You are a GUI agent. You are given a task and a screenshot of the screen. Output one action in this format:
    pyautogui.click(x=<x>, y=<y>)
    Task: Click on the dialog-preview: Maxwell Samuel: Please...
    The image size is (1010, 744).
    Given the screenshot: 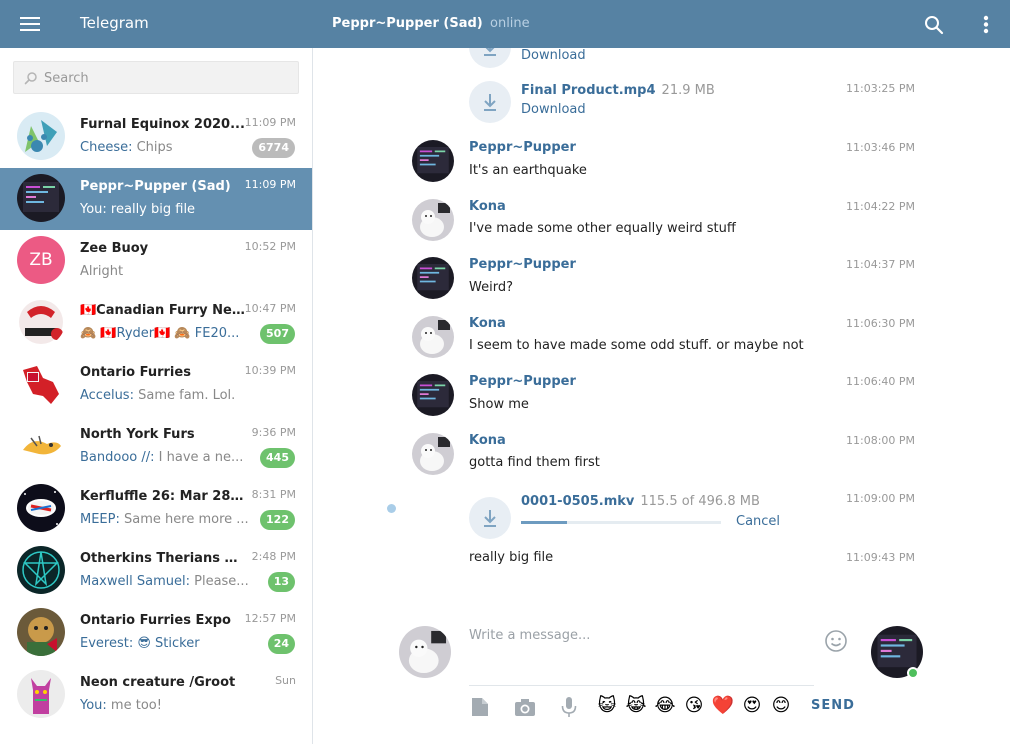 What is the action you would take?
    pyautogui.click(x=167, y=581)
    